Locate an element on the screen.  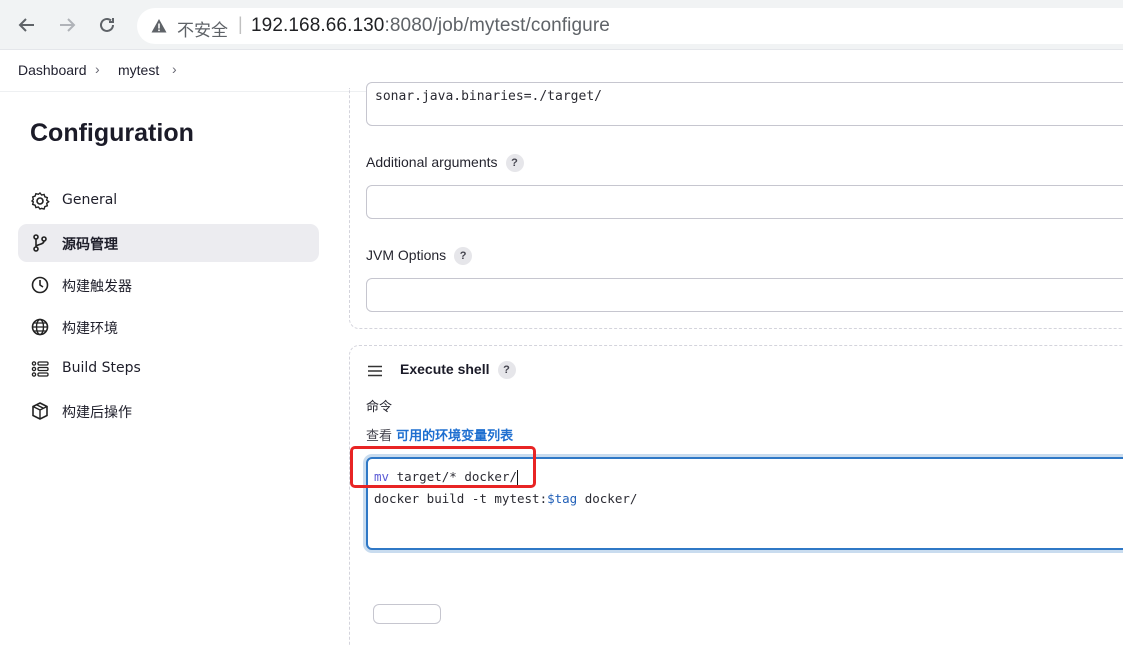
drag-handle-icon is located at coordinates (375, 371).